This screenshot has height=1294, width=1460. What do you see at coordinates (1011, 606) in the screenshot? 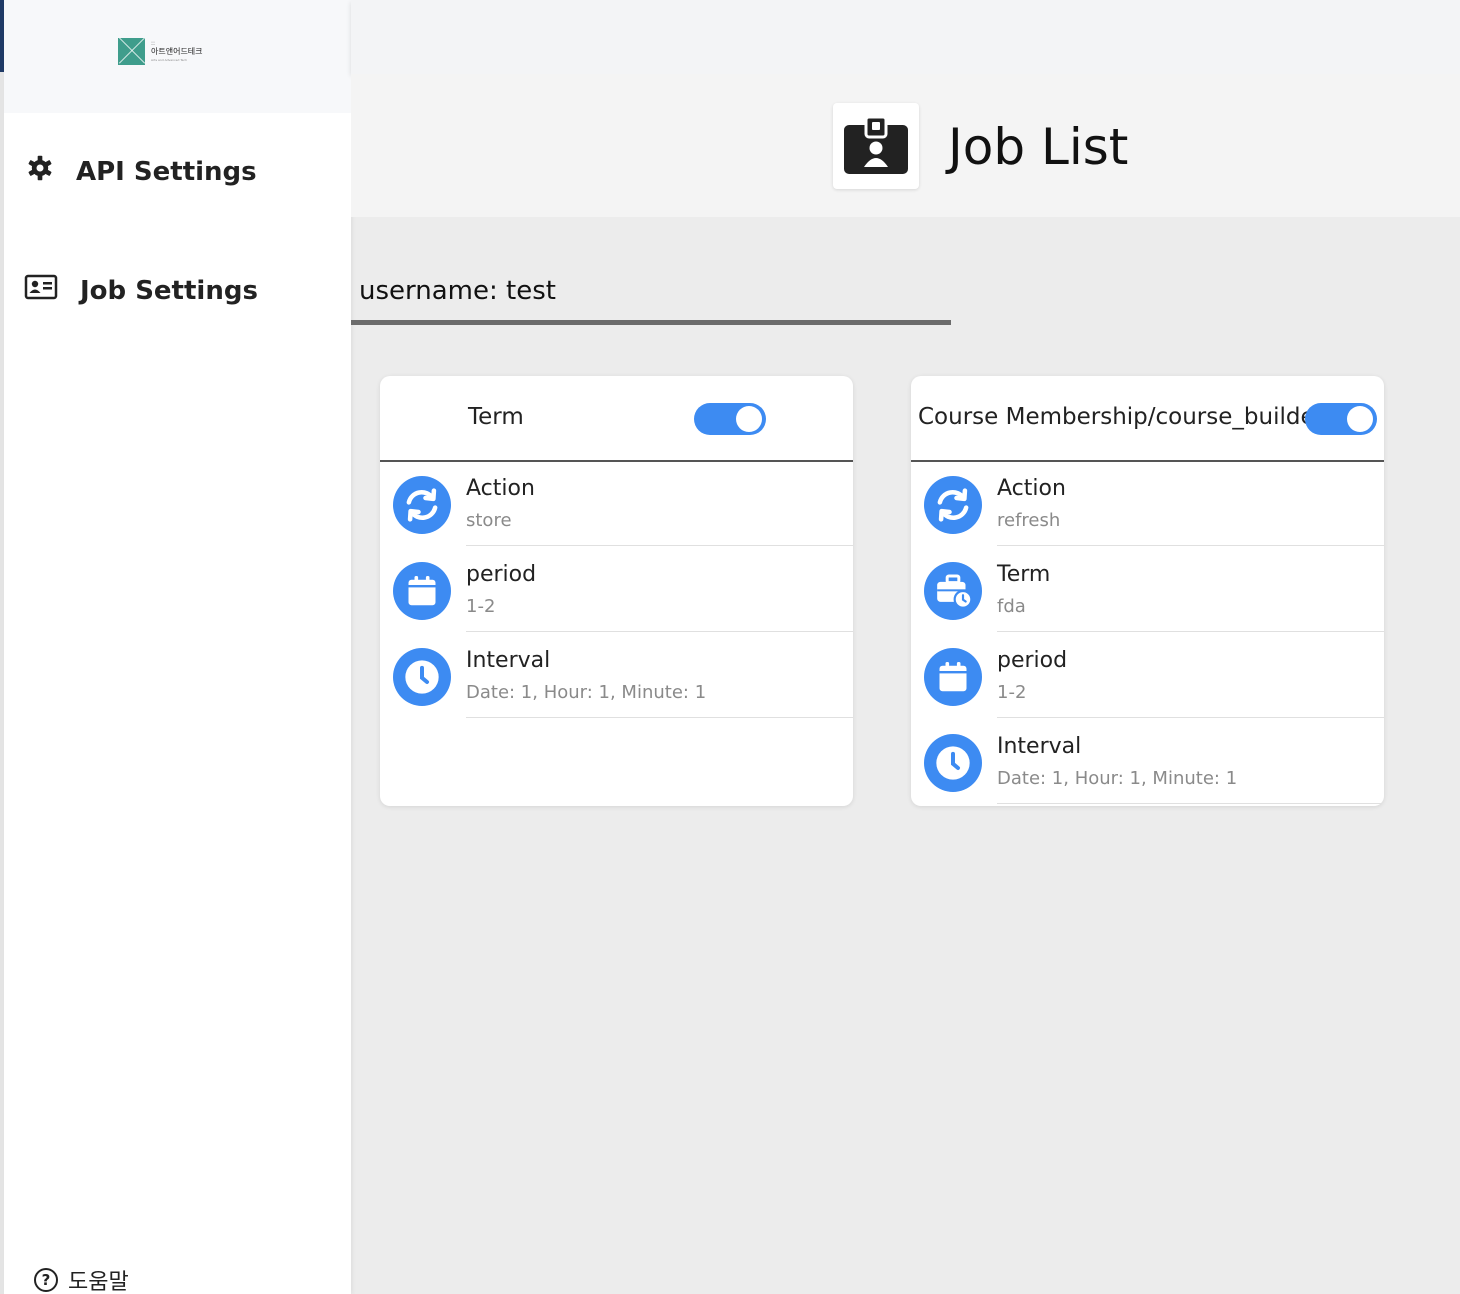
I see `job-detail-value: fda` at bounding box center [1011, 606].